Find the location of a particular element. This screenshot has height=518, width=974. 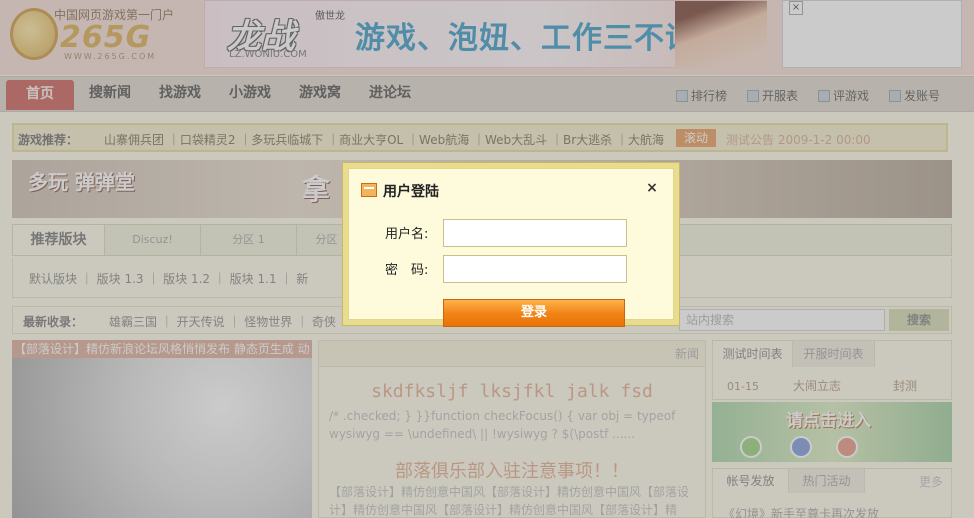

login-dialog-body: 用户登陆 × 用户名: 密 码: 登录 is located at coordinates (511, 247).